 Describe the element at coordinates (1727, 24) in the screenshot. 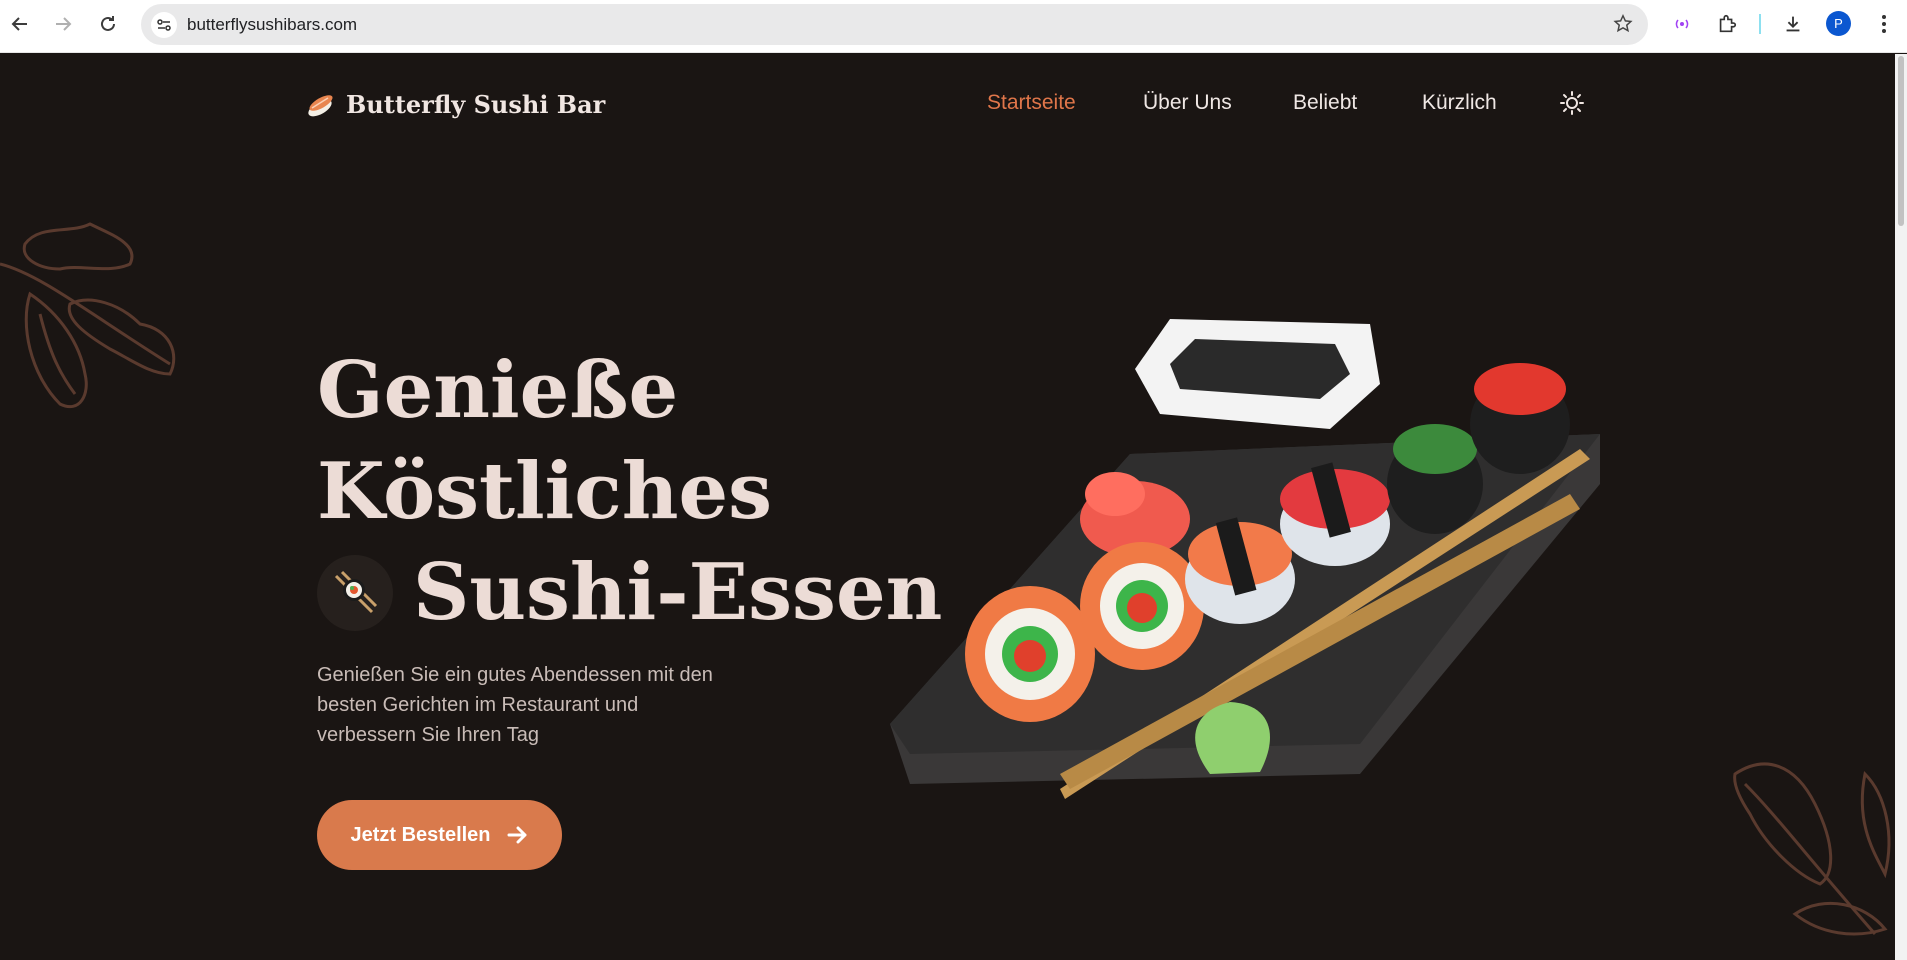

I see `extensions-icon` at that location.